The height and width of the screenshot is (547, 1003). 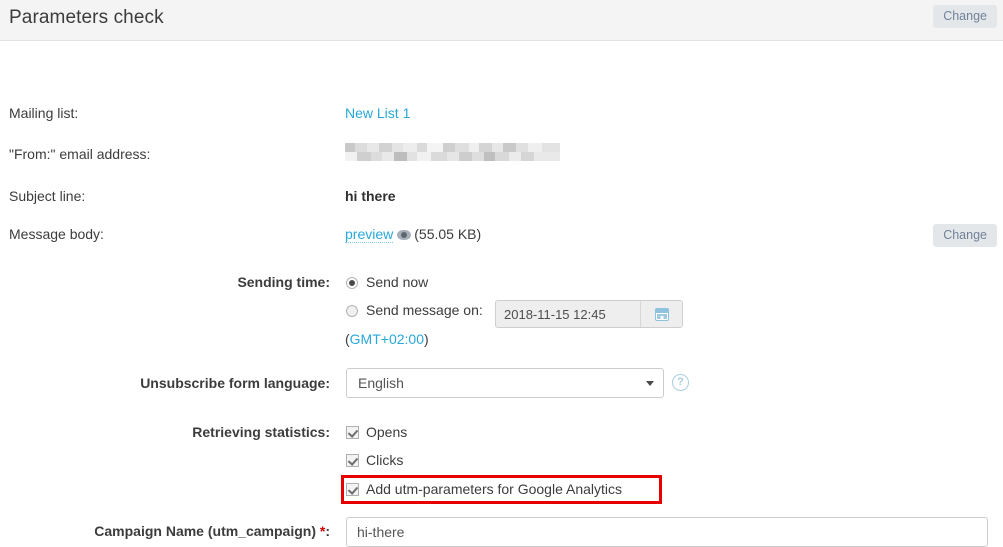 I want to click on campaign-name-label: Campaign Name (utm_campaign) *:, so click(x=165, y=531).